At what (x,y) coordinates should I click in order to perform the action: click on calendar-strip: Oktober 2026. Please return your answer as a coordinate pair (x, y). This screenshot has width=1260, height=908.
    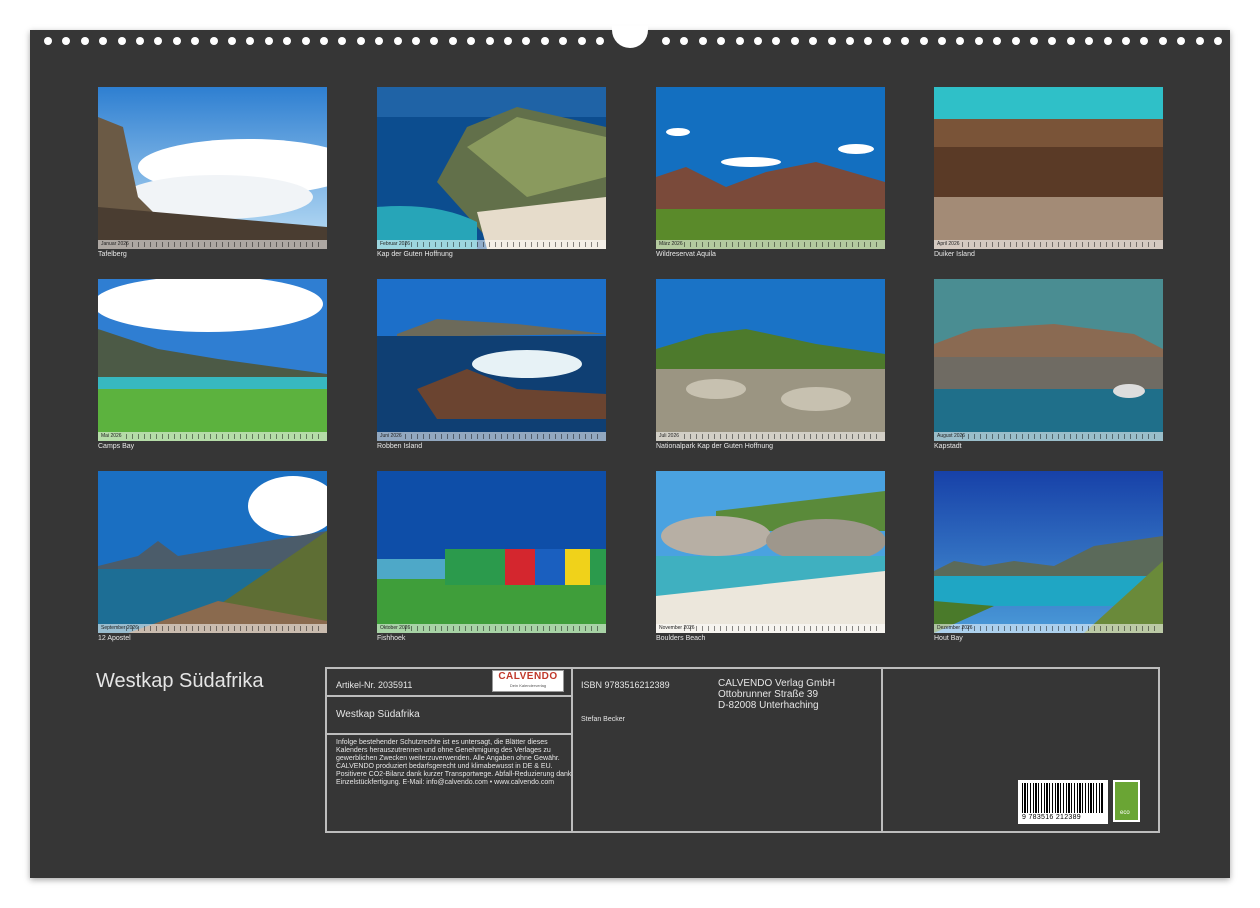
    Looking at the image, I should click on (491, 628).